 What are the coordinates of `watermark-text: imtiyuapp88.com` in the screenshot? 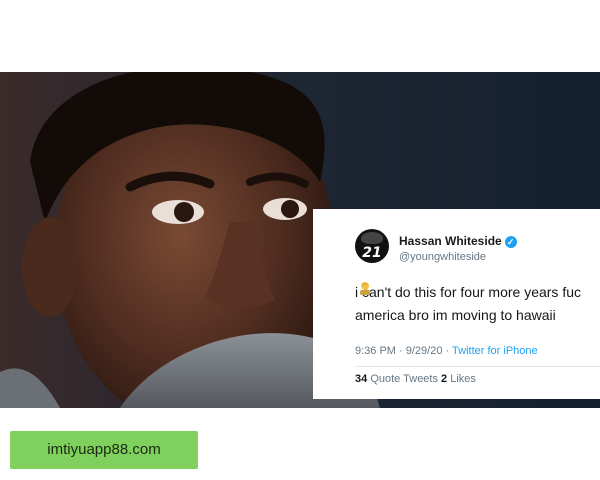 It's located at (104, 449).